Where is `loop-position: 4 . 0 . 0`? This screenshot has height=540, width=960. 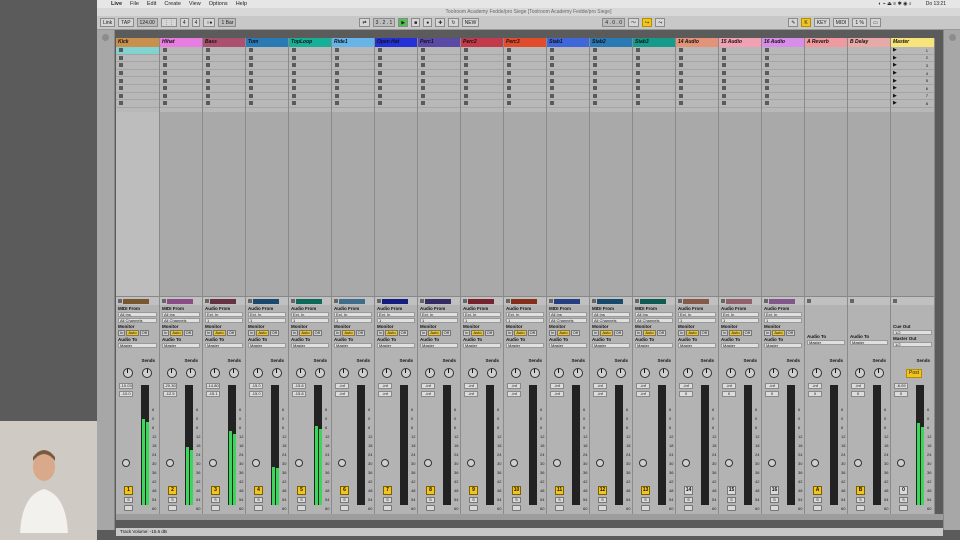 loop-position: 4 . 0 . 0 is located at coordinates (613, 22).